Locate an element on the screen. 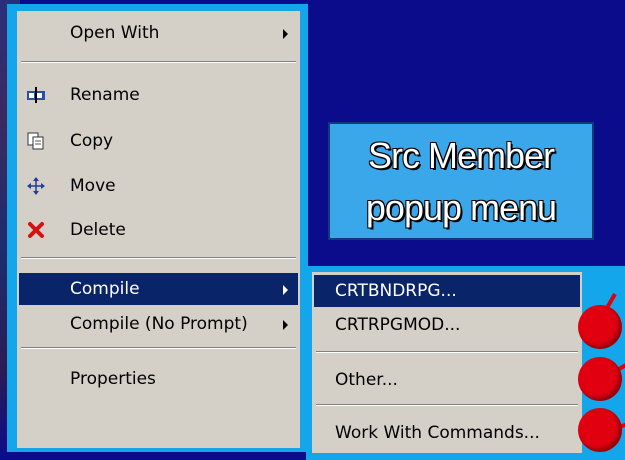 The height and width of the screenshot is (460, 625). menu-item-label: Compile (No Prompt) is located at coordinates (159, 324).